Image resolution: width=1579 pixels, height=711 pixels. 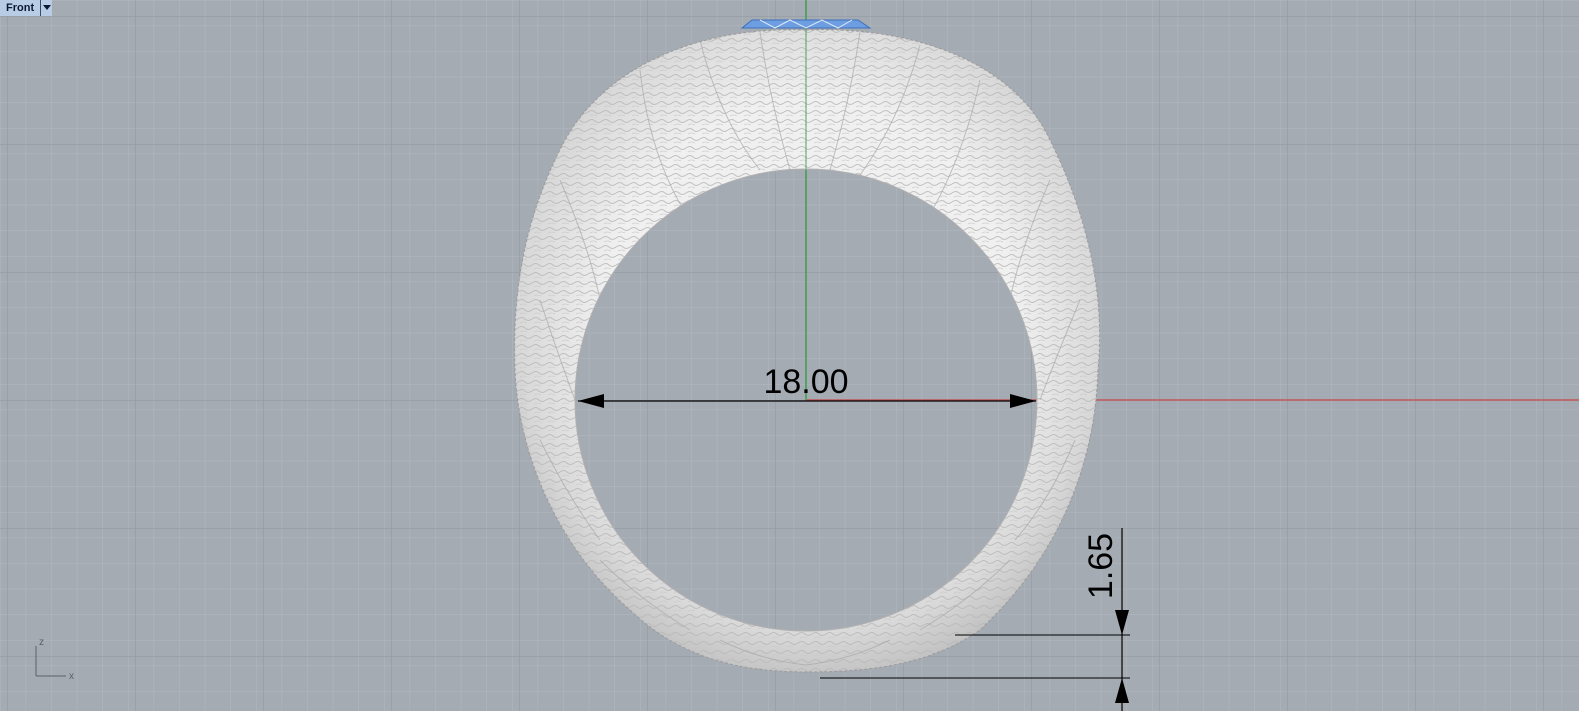 I want to click on viewport-title-tab: Front, so click(x=26, y=8).